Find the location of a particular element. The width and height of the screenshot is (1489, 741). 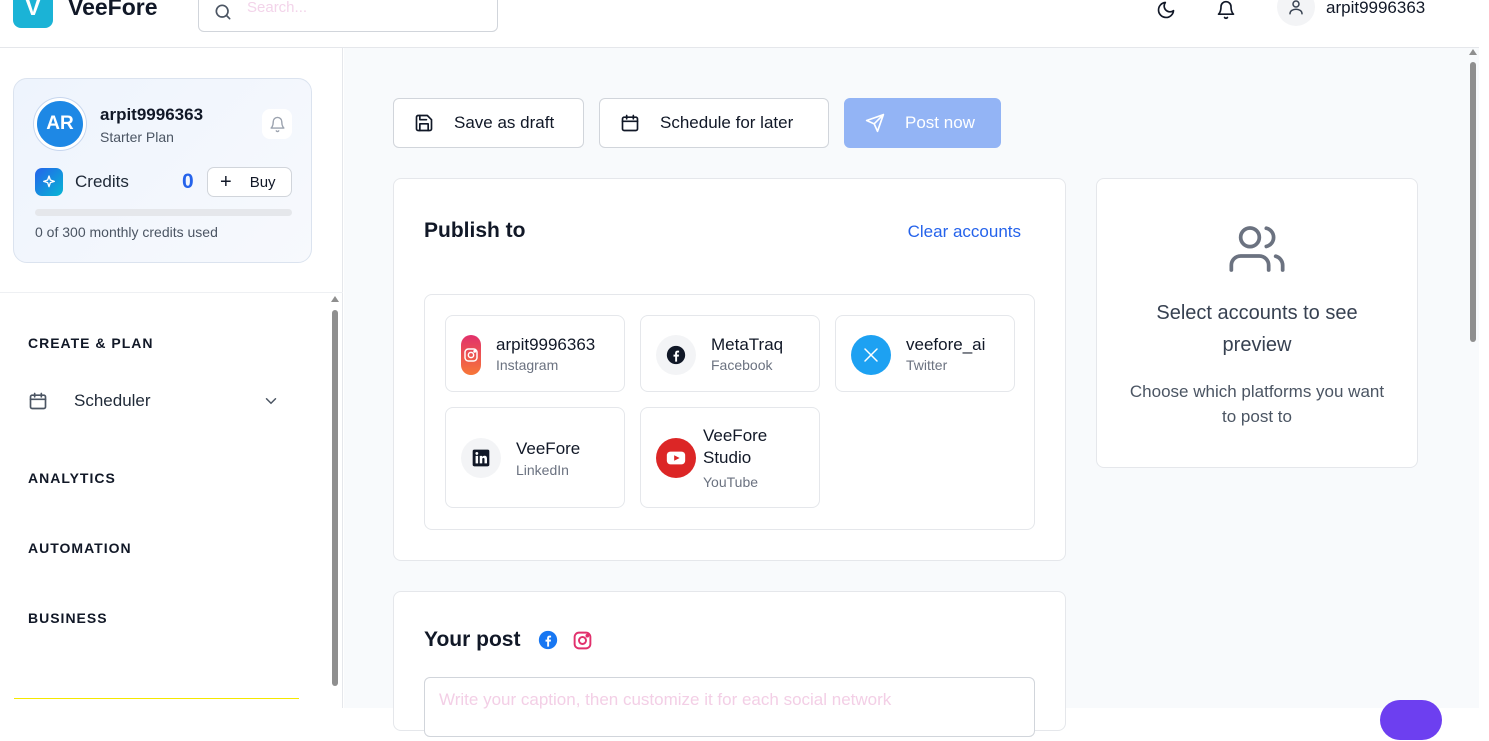

account-card-twitter: veefore_ai Twitter is located at coordinates (925, 353).